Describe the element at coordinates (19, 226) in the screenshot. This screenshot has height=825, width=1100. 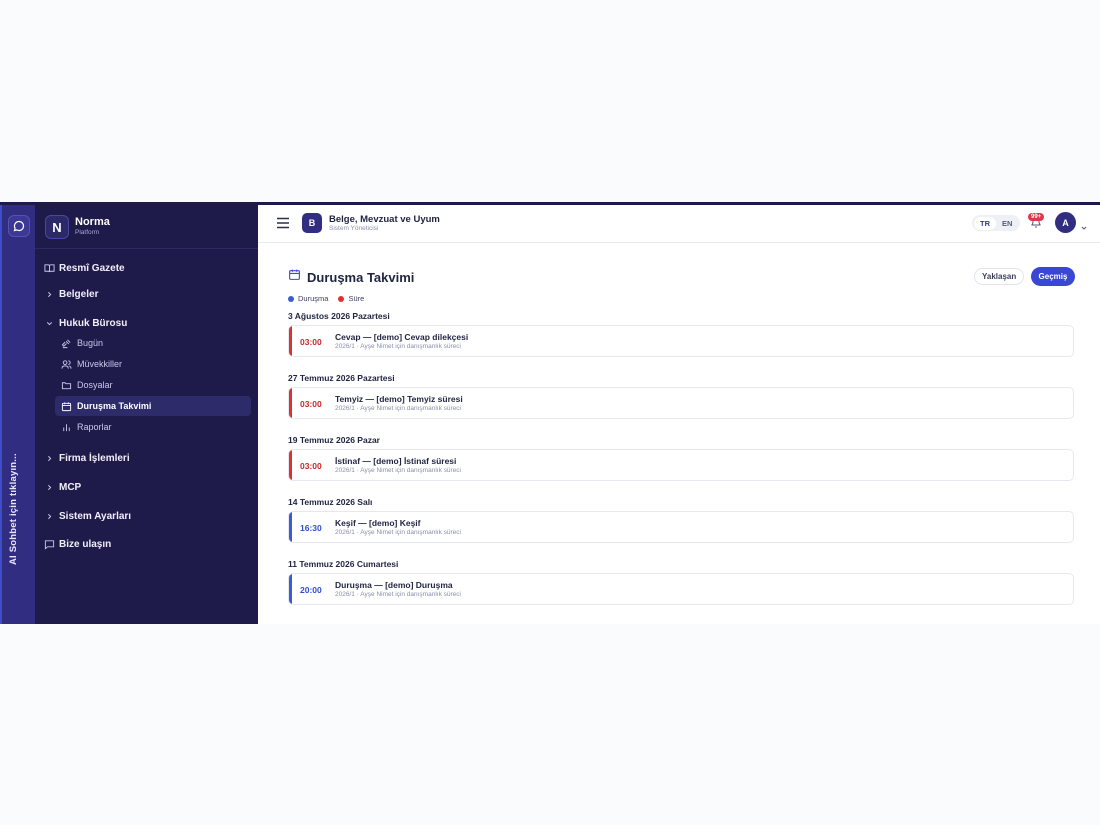
I see `chat-icon` at that location.